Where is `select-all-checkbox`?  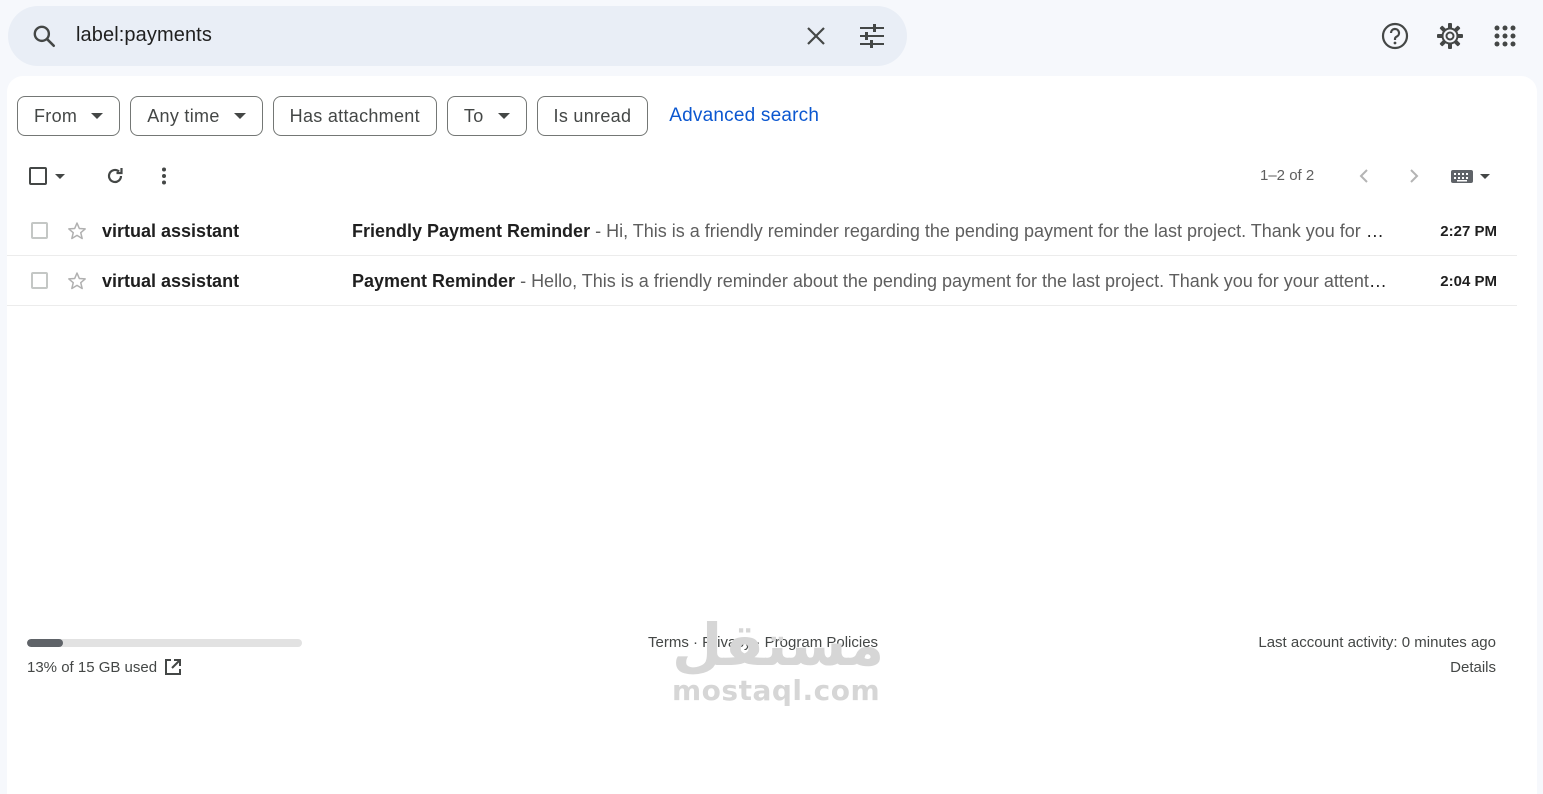
select-all-checkbox is located at coordinates (47, 176).